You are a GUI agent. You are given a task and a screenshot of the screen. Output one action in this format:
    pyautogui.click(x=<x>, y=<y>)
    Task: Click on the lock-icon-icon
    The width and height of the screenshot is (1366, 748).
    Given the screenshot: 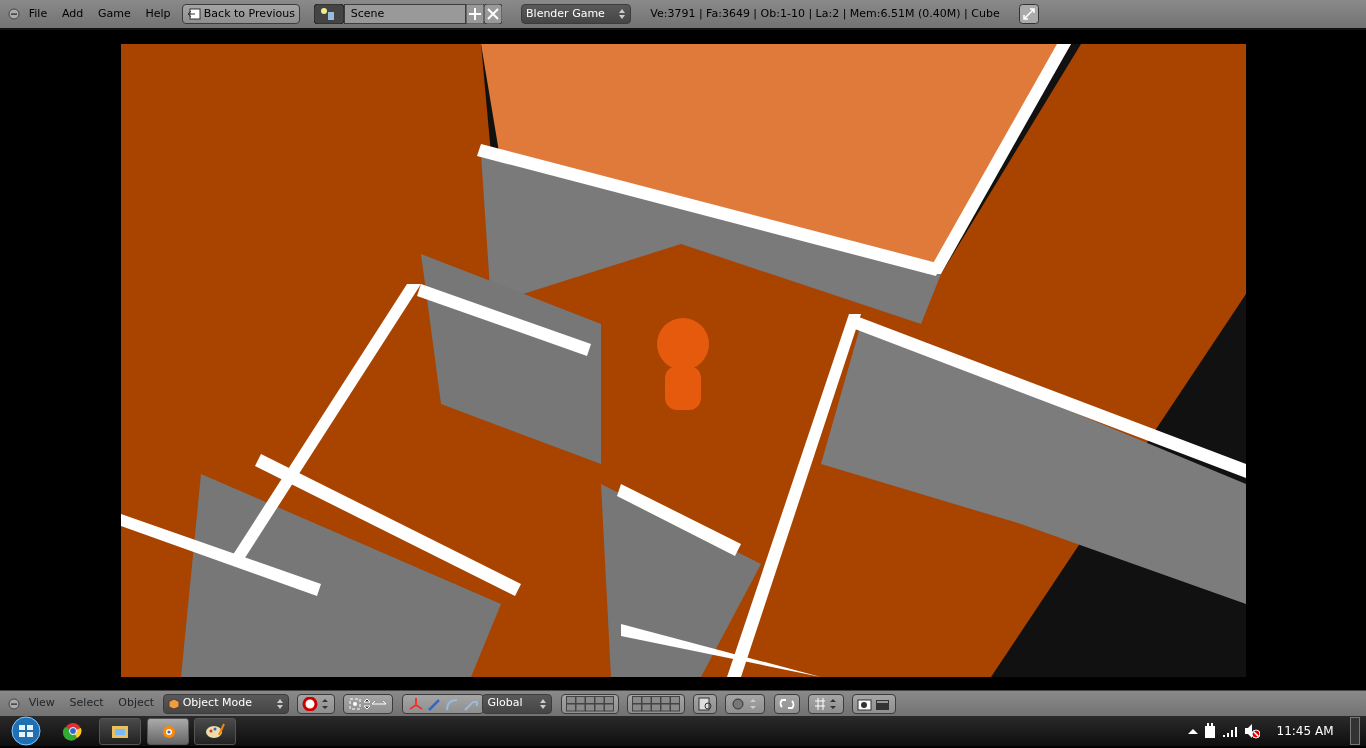 What is the action you would take?
    pyautogui.click(x=705, y=703)
    